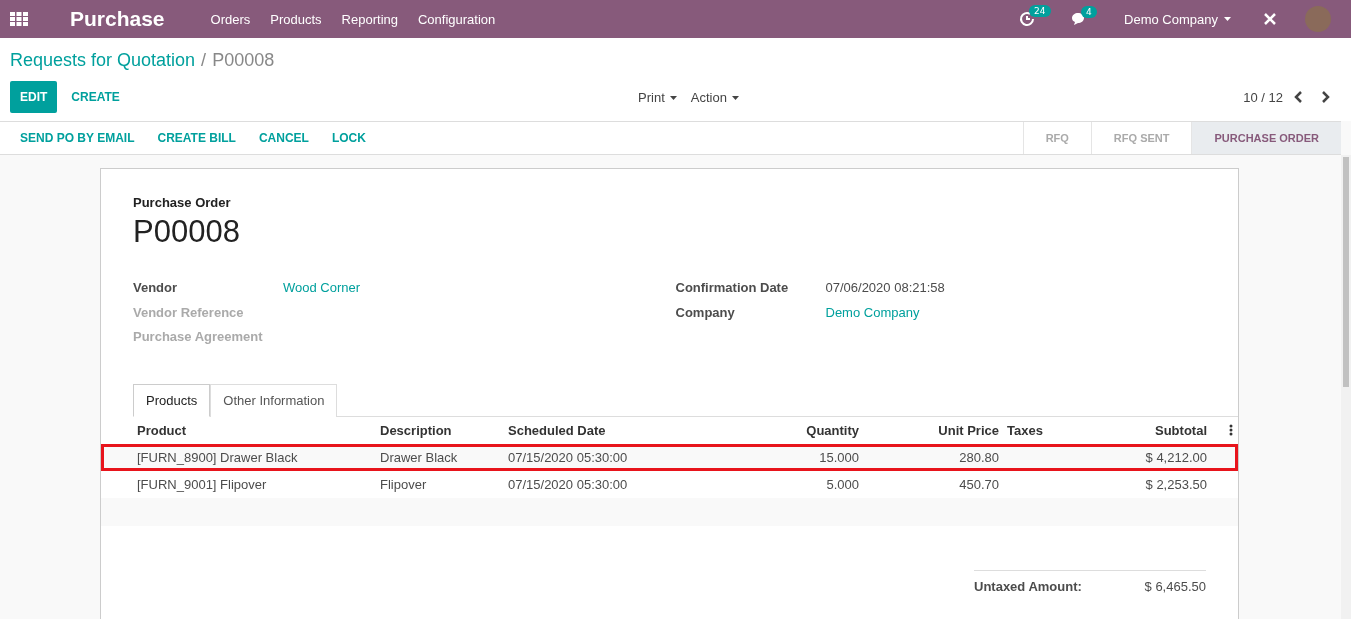  I want to click on field-label: Confirmation Date, so click(732, 288).